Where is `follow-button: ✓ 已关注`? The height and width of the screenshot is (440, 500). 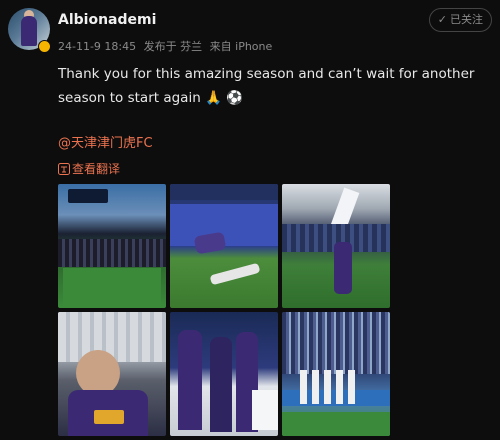 follow-button: ✓ 已关注 is located at coordinates (460, 20).